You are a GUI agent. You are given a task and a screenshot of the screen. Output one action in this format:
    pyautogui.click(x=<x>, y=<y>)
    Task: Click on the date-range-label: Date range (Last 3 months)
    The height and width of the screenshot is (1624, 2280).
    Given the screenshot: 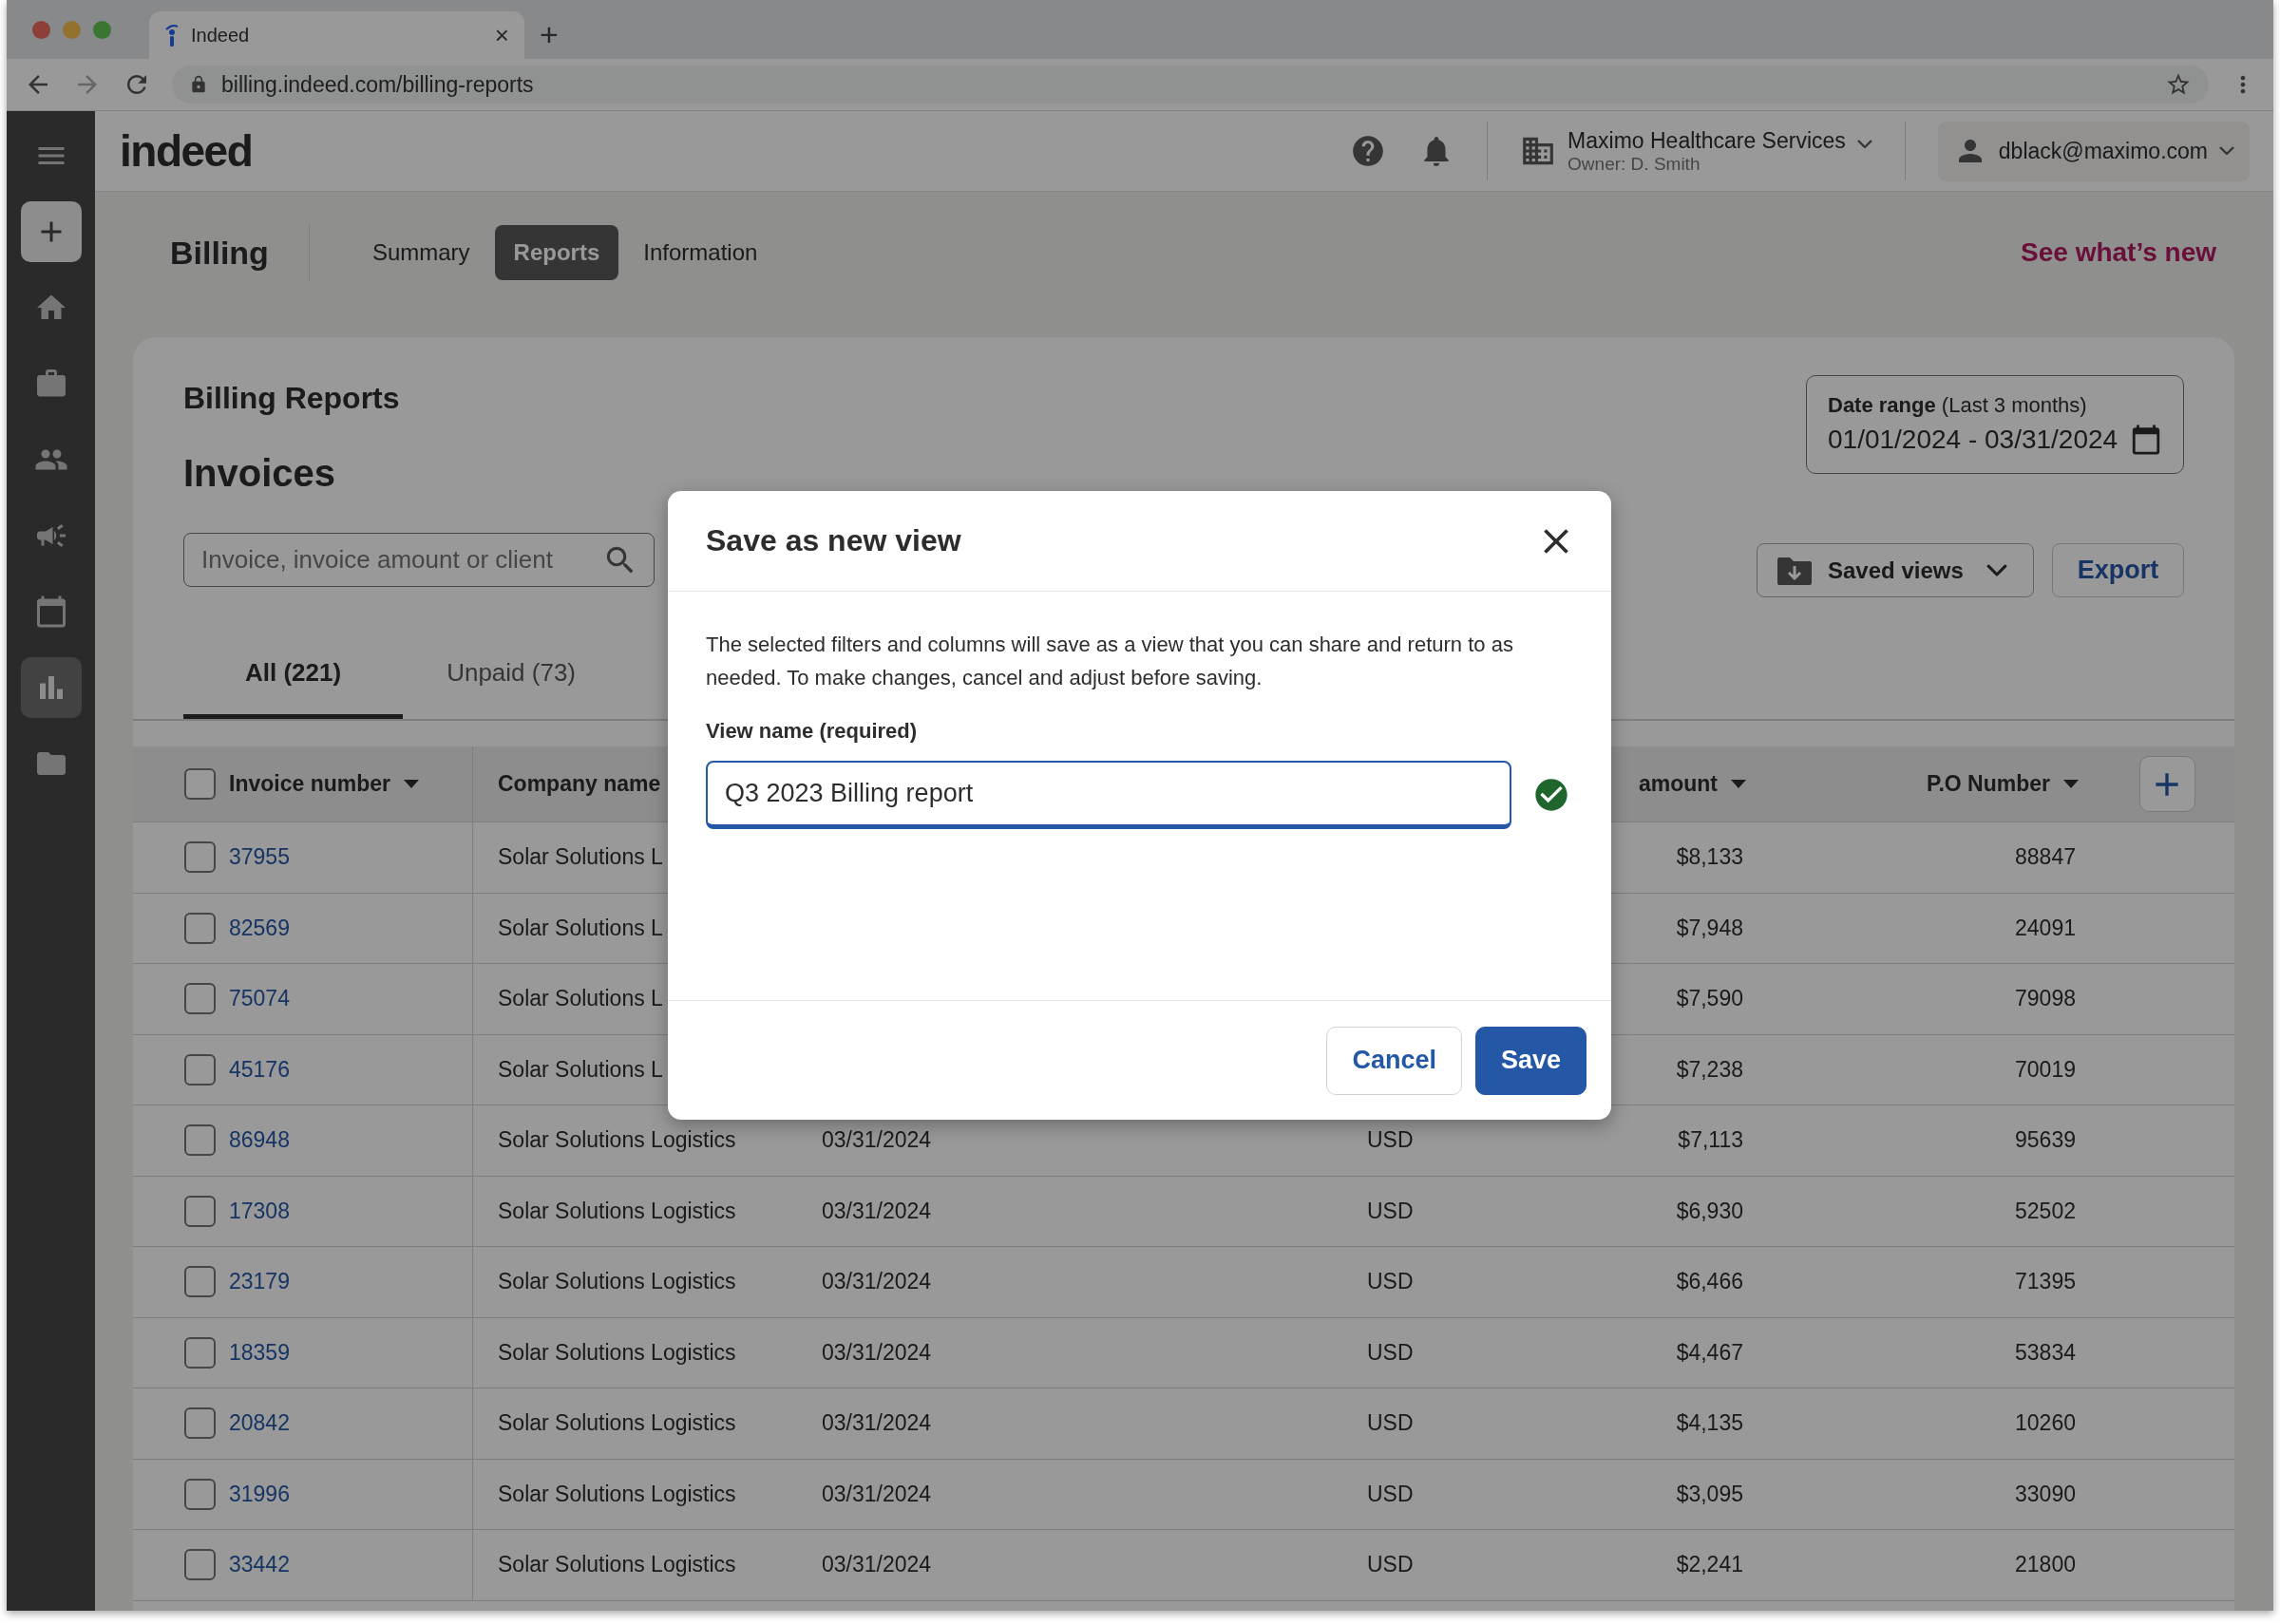 What is the action you would take?
    pyautogui.click(x=1958, y=405)
    